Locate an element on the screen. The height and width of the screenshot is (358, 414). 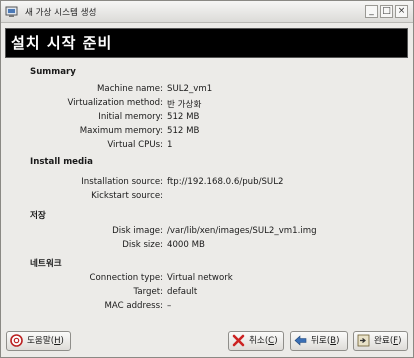
cancel-button-label: 취소(C) is located at coordinates (263, 341).